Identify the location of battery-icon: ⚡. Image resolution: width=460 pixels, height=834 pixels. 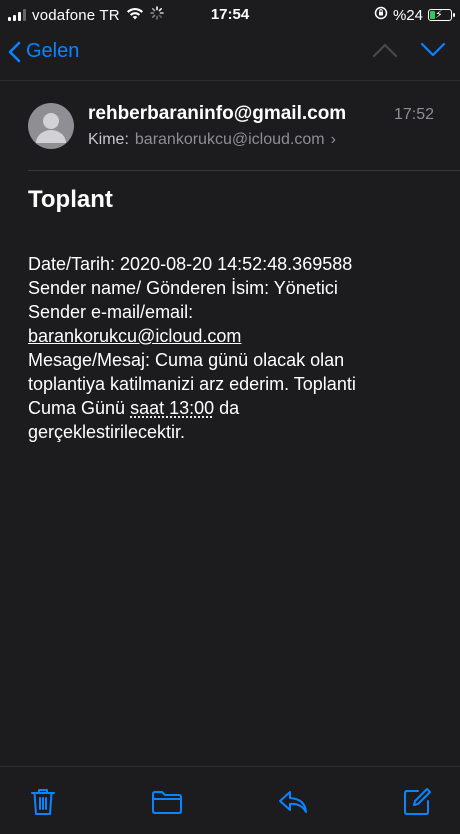
(441, 15).